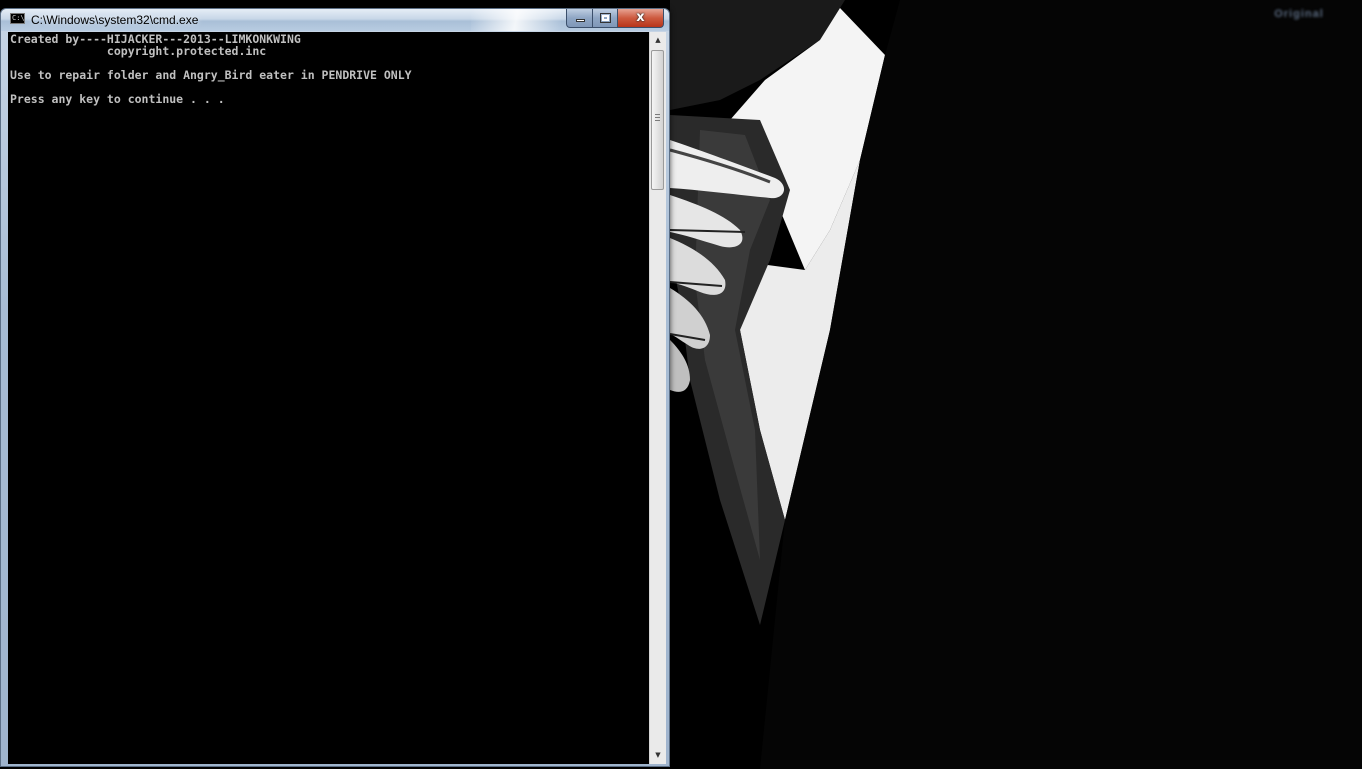 Image resolution: width=1362 pixels, height=769 pixels. I want to click on console-line: copyright.protected.inc, so click(138, 51).